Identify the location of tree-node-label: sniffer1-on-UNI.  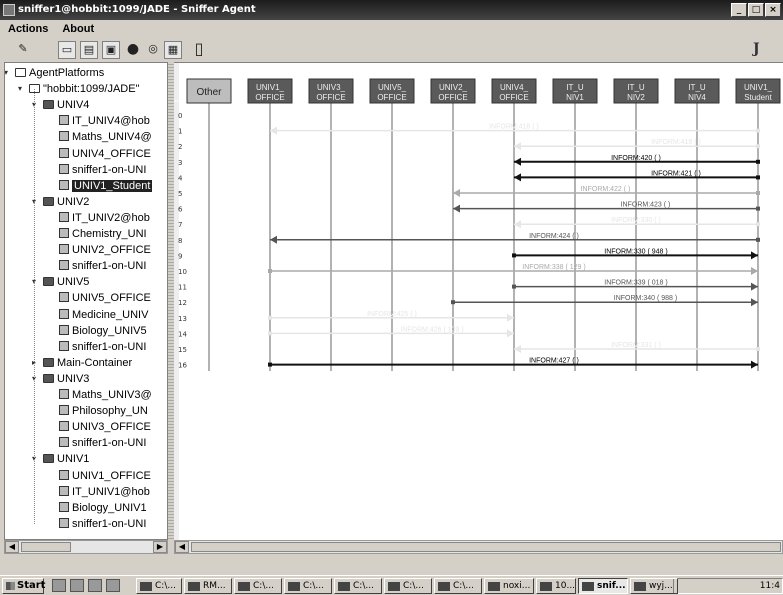
(109, 169).